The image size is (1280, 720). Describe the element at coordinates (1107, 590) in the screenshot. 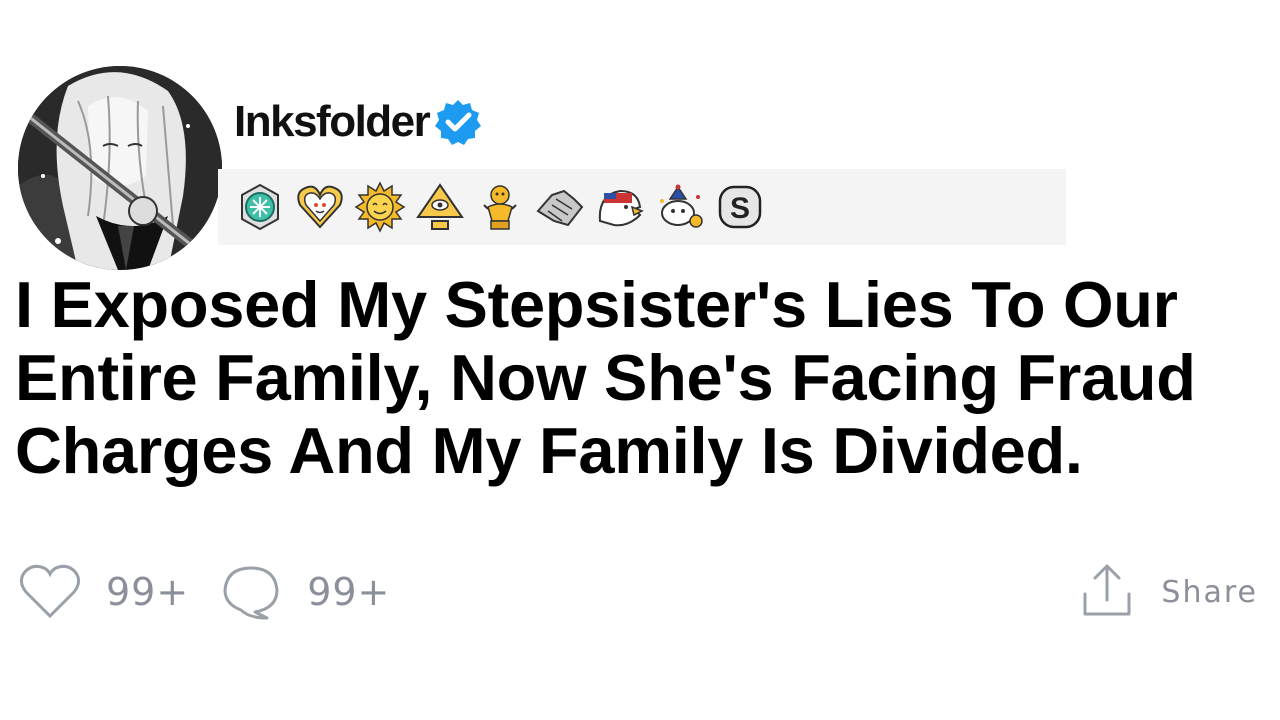

I see `share-upload-icon` at that location.